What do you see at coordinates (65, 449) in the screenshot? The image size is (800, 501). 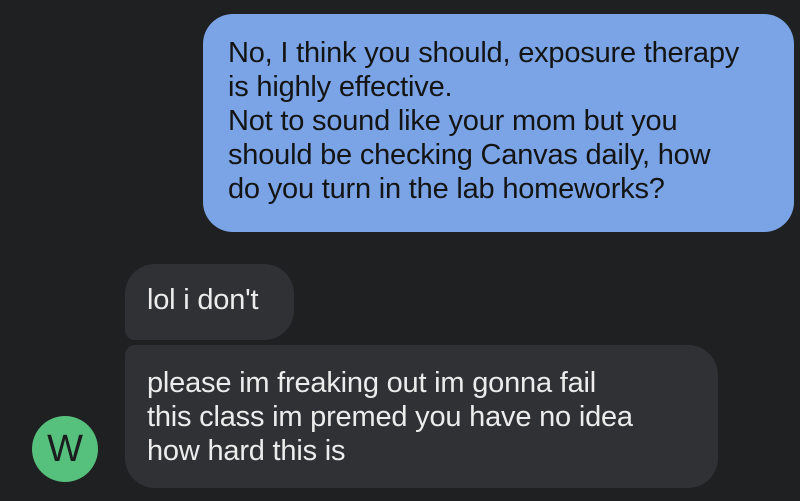 I see `contact-avatar: W` at bounding box center [65, 449].